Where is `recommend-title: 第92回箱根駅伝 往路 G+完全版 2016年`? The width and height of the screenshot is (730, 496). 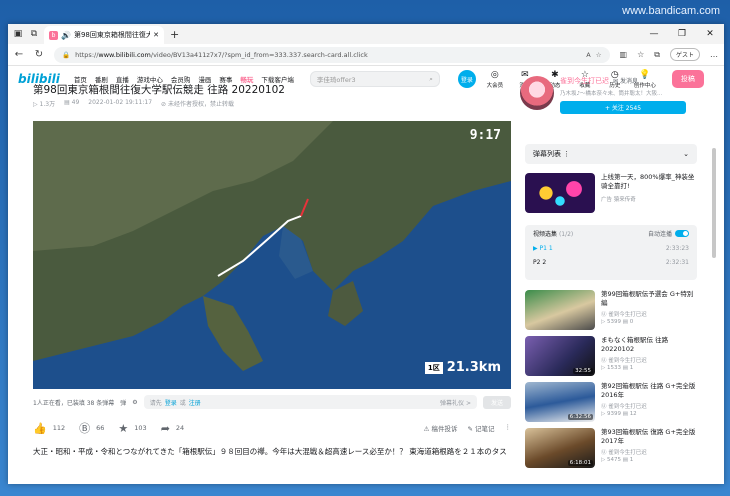 recommend-title: 第92回箱根駅伝 往路 G+完全版 2016年 is located at coordinates (648, 390).